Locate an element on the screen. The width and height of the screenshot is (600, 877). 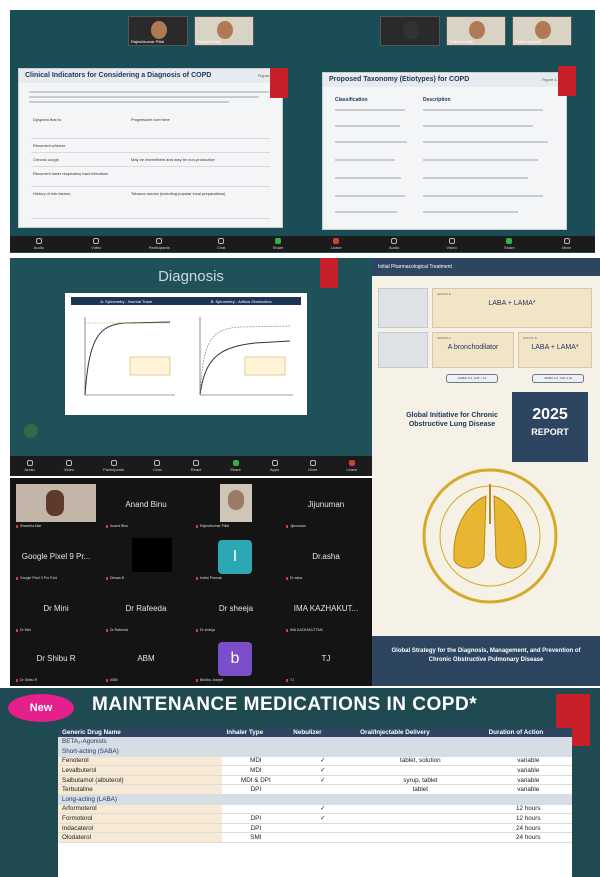
participant-tile: ABM ABM is located at coordinates (146, 660).